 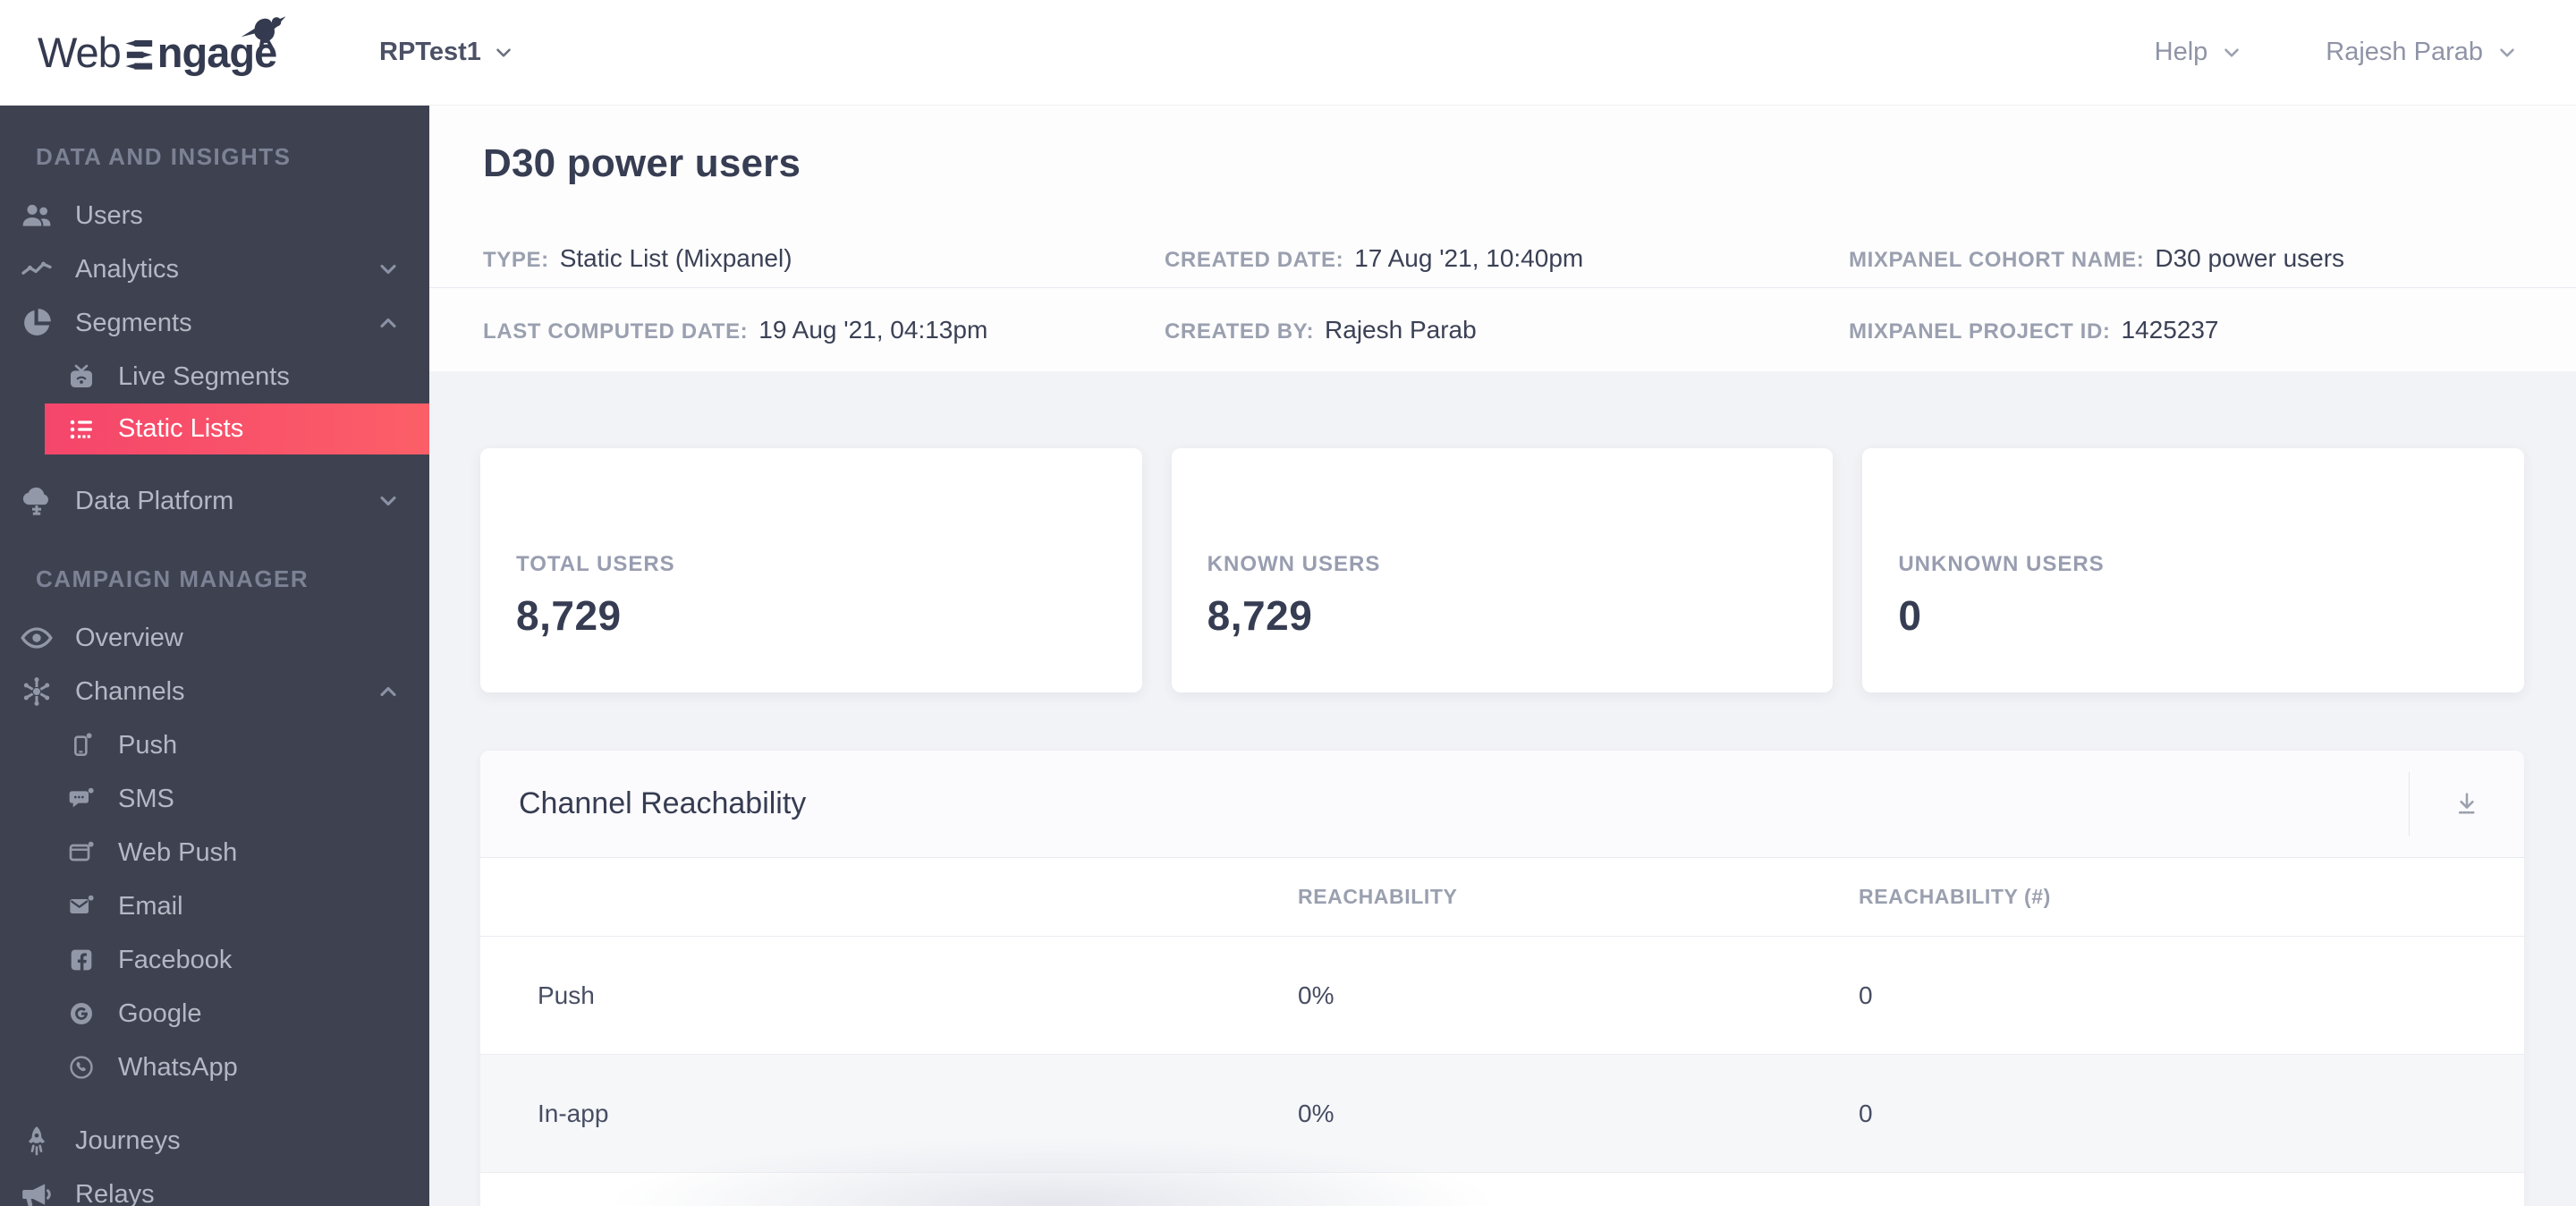 What do you see at coordinates (214, 1141) in the screenshot?
I see `sidebar-item-journeys: Journeys` at bounding box center [214, 1141].